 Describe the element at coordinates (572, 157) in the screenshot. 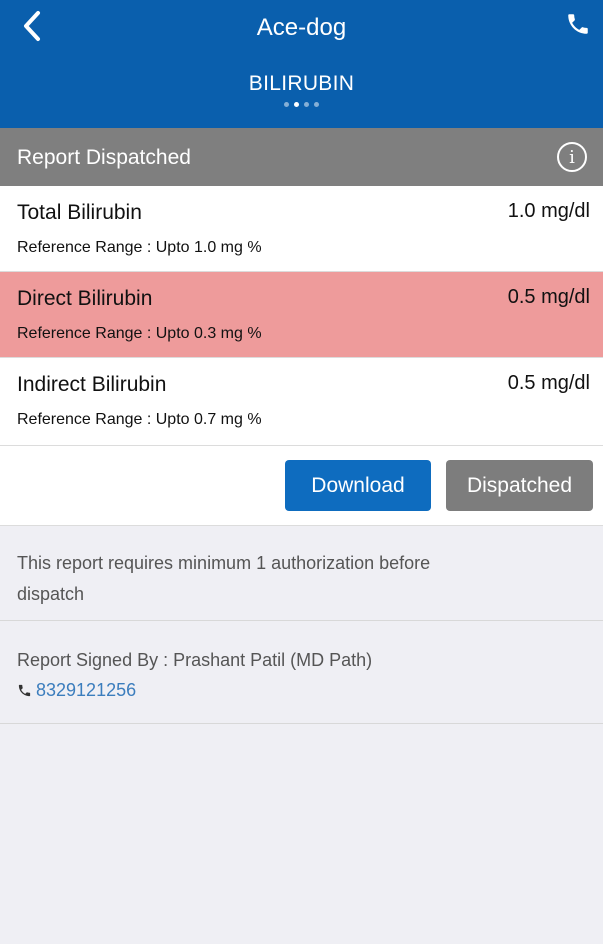

I see `info-icon: i` at that location.